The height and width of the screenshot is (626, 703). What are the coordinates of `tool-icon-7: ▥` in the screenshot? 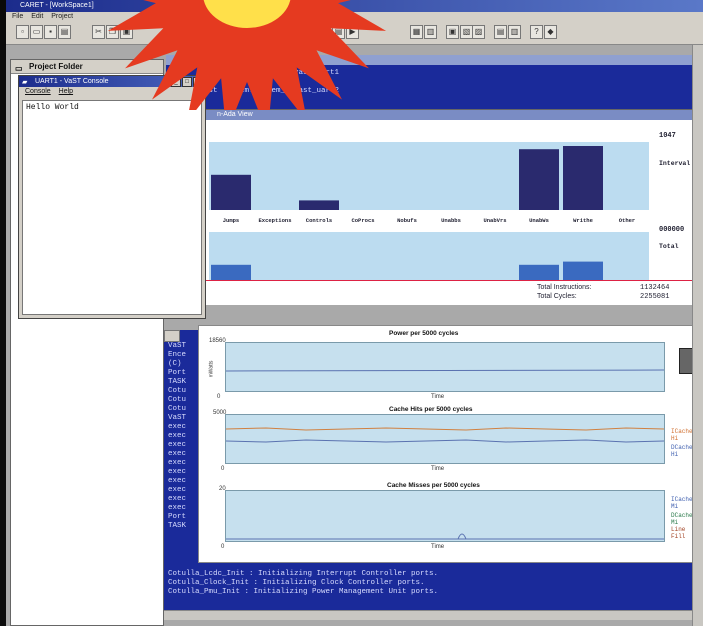 It's located at (514, 32).